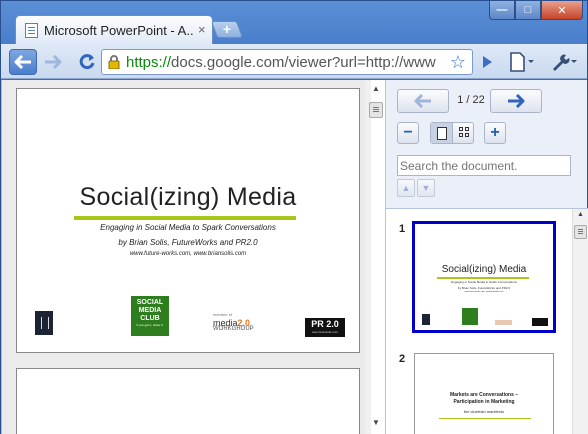 This screenshot has height=434, width=588. Describe the element at coordinates (502, 10) in the screenshot. I see `minimize-button: —` at that location.